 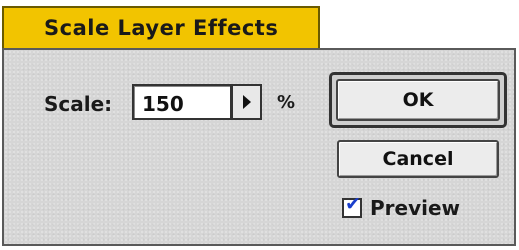 I want to click on triangle-right-icon, so click(x=246, y=102).